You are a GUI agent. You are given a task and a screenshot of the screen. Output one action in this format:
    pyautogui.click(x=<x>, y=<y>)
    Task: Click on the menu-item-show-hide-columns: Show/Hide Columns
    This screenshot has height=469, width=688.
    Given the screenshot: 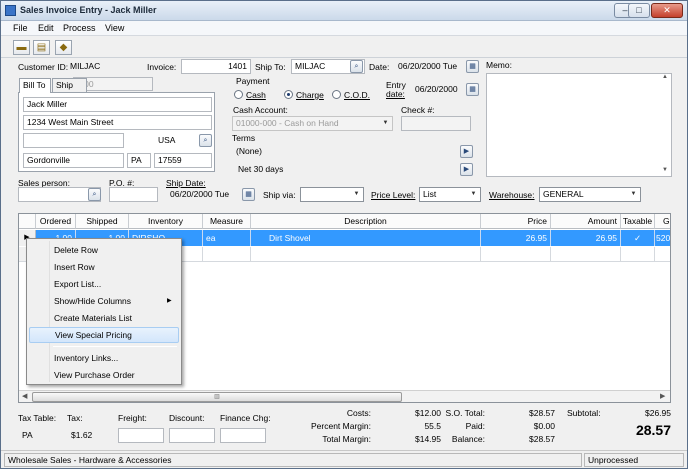 What is the action you would take?
    pyautogui.click(x=104, y=301)
    